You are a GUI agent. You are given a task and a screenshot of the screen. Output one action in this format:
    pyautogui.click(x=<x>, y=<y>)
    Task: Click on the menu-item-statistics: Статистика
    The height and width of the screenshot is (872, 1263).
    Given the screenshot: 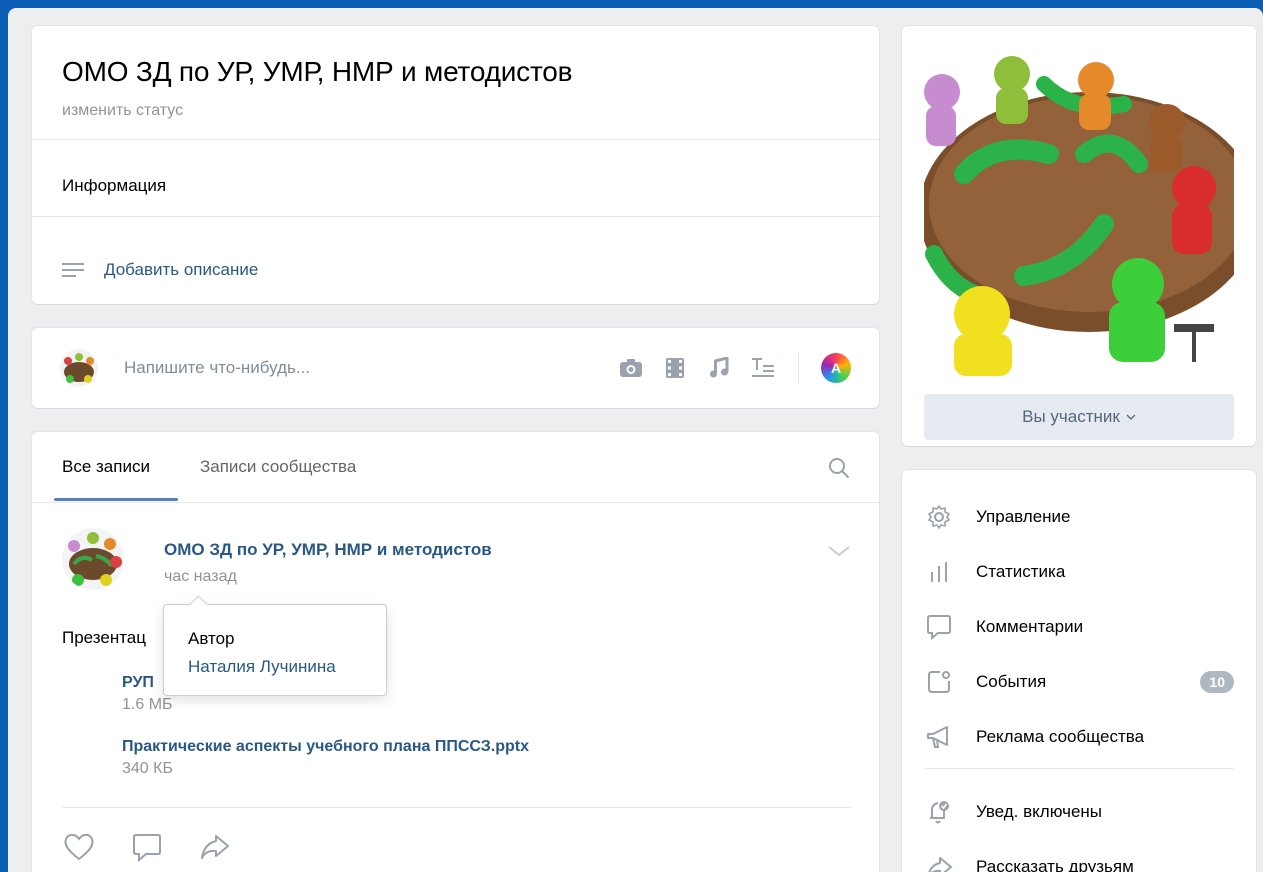 What is the action you would take?
    pyautogui.click(x=1079, y=572)
    